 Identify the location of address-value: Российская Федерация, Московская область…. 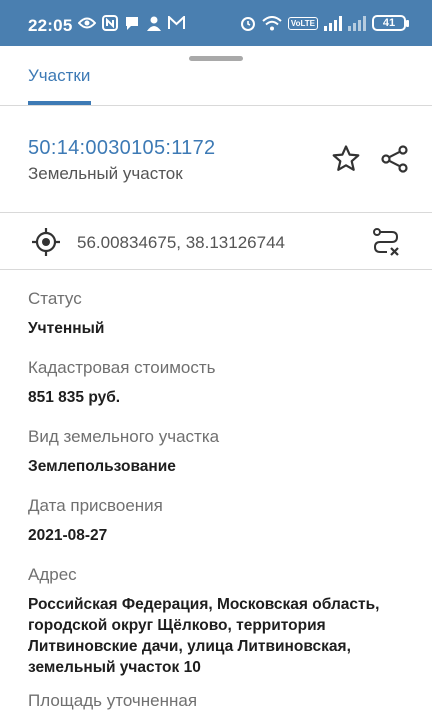
(223, 636).